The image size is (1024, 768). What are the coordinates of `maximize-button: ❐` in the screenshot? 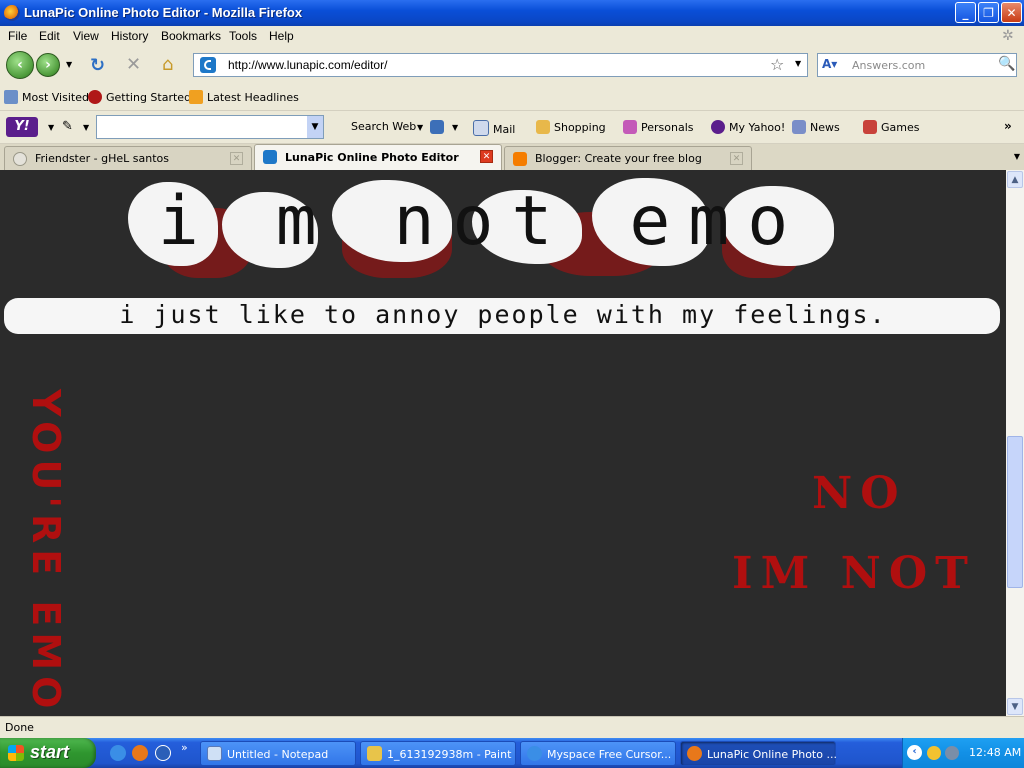 It's located at (988, 12).